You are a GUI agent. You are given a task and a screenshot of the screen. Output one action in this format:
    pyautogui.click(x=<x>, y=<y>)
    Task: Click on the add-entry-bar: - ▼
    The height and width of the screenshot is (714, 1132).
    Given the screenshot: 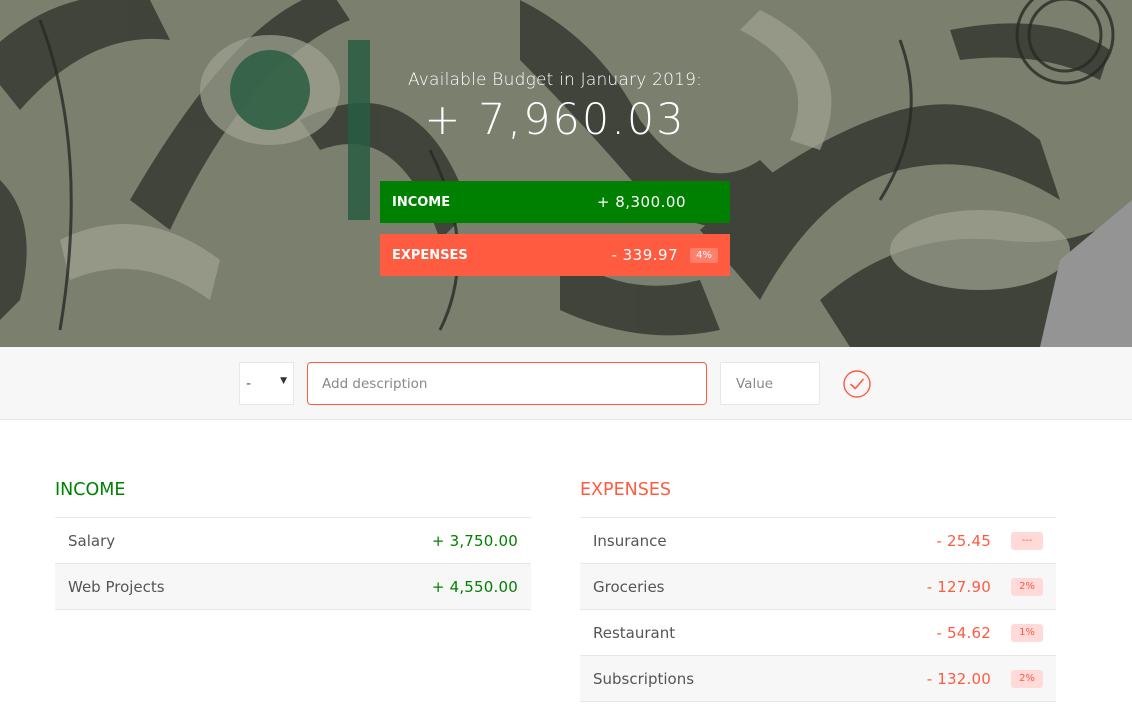 What is the action you would take?
    pyautogui.click(x=566, y=383)
    